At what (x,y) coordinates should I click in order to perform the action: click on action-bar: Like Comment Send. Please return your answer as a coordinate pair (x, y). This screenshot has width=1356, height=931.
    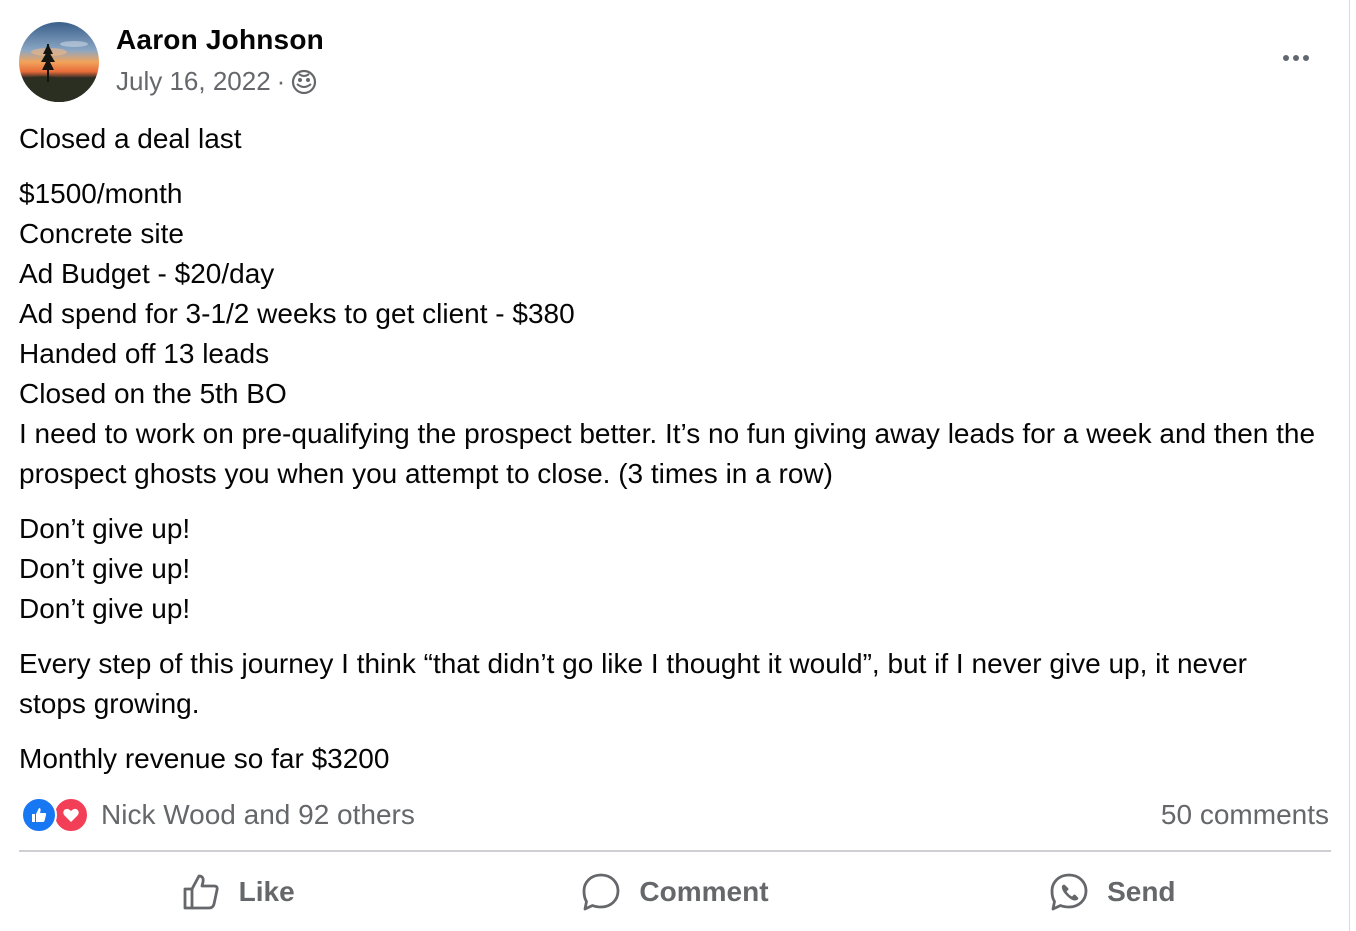
    Looking at the image, I should click on (675, 891).